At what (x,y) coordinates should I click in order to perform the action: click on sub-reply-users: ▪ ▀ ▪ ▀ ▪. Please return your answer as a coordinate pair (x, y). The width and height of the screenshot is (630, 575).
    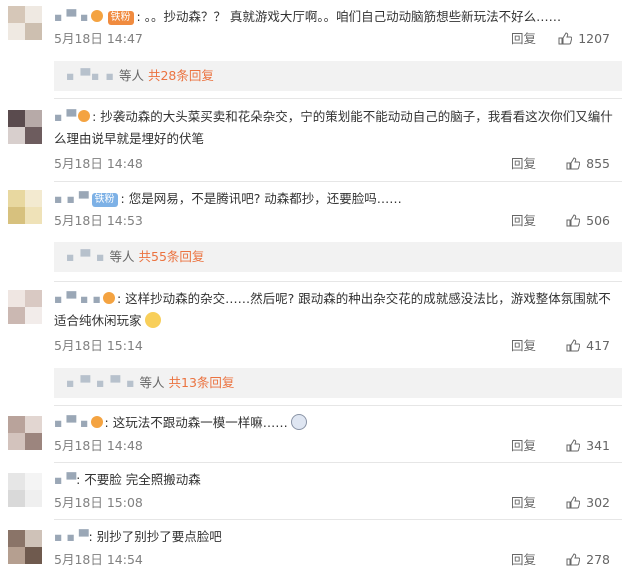
    Looking at the image, I should click on (101, 382).